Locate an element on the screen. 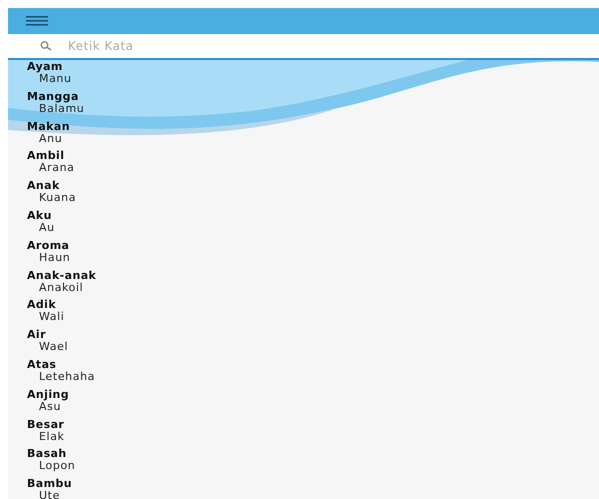  translation-text: Anu is located at coordinates (50, 138).